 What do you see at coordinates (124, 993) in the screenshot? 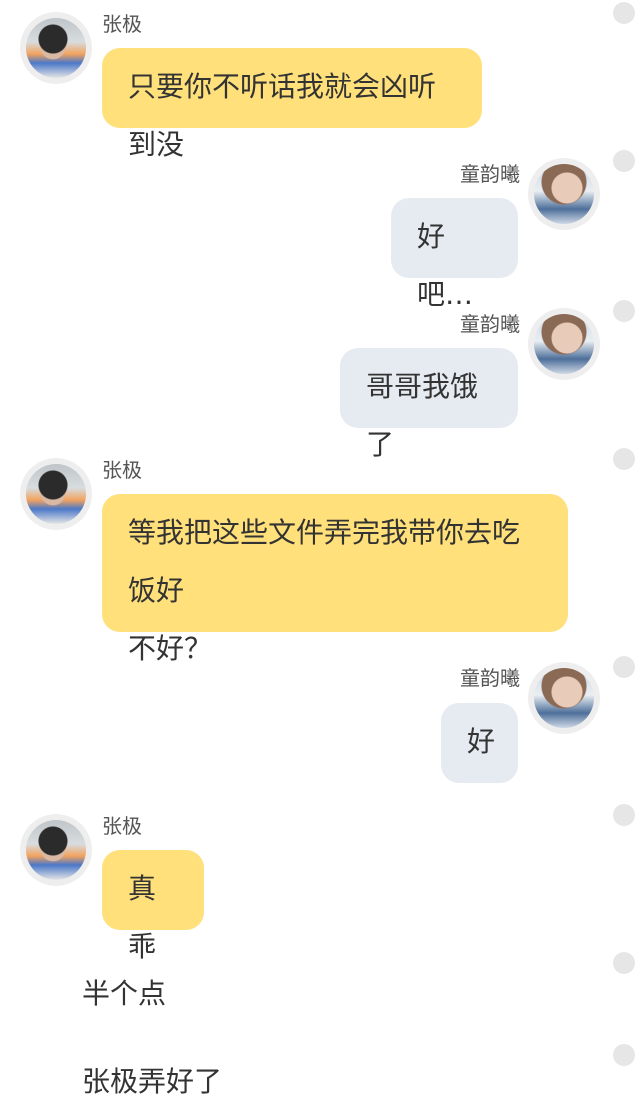
I see `narration-text: 半个点` at bounding box center [124, 993].